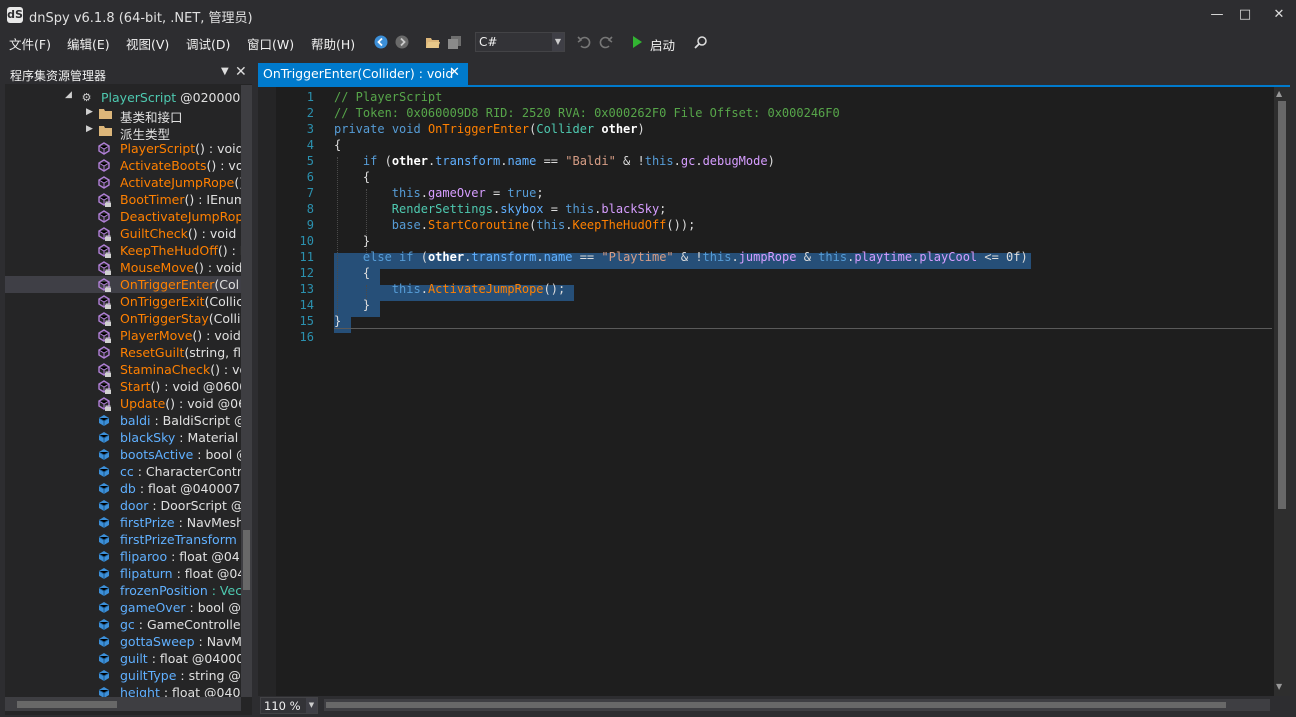 The height and width of the screenshot is (717, 1296). What do you see at coordinates (433, 42) in the screenshot?
I see `open-button` at bounding box center [433, 42].